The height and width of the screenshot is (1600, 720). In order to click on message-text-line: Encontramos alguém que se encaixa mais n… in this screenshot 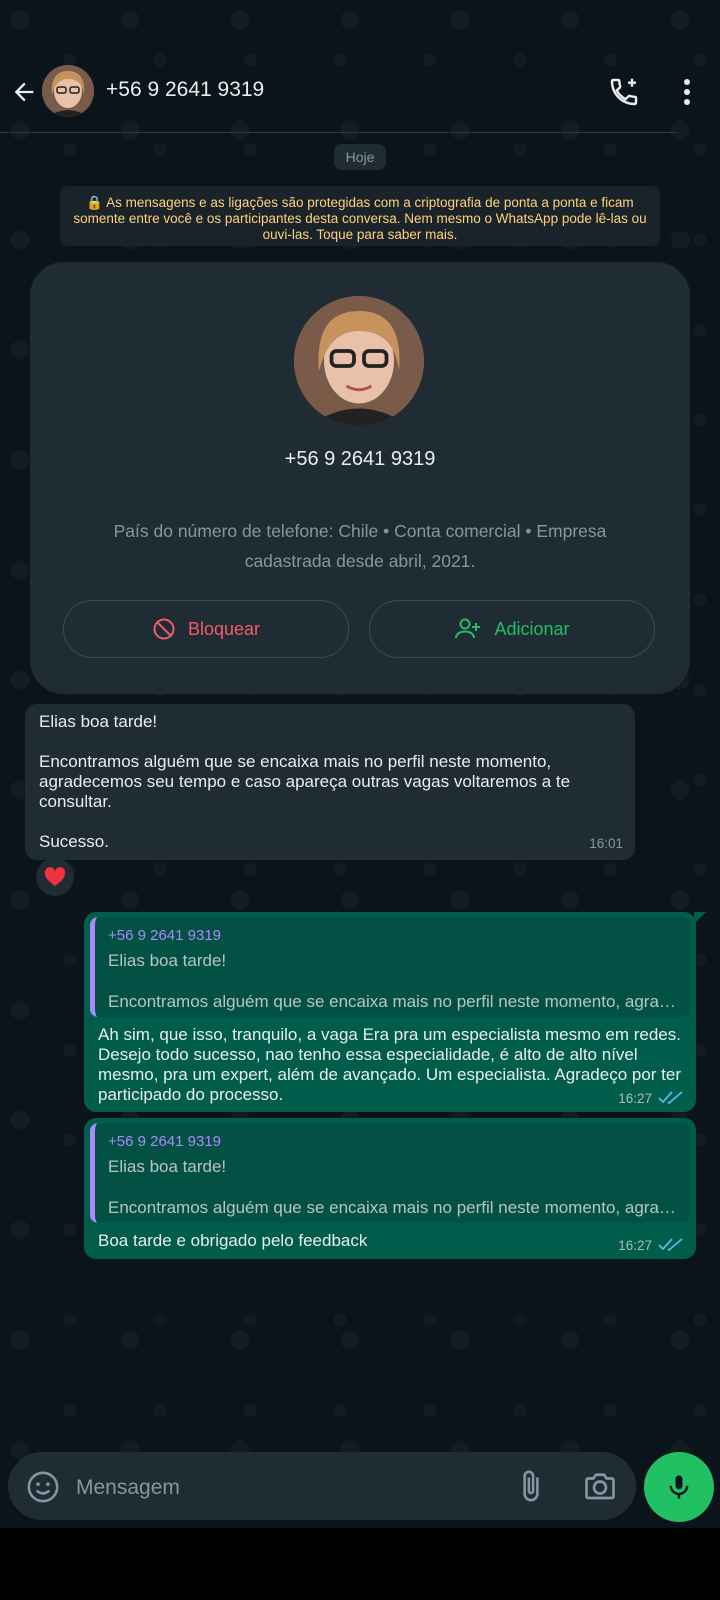, I will do `click(307, 781)`.